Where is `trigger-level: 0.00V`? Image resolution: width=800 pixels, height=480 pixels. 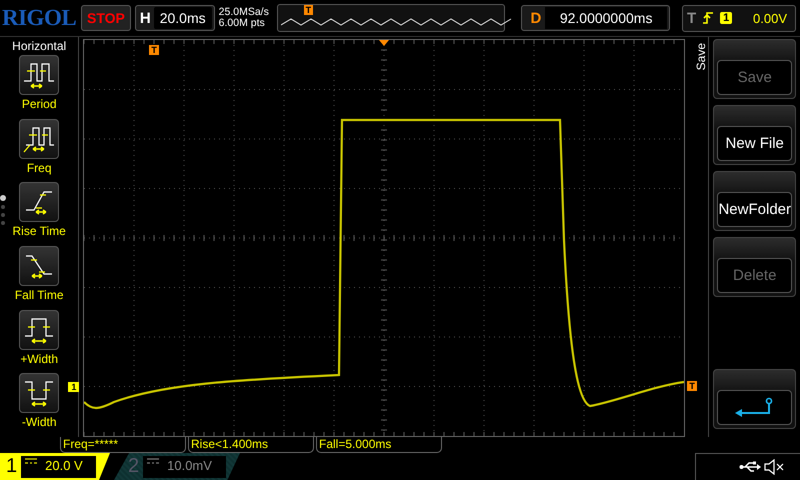 trigger-level: 0.00V is located at coordinates (770, 18).